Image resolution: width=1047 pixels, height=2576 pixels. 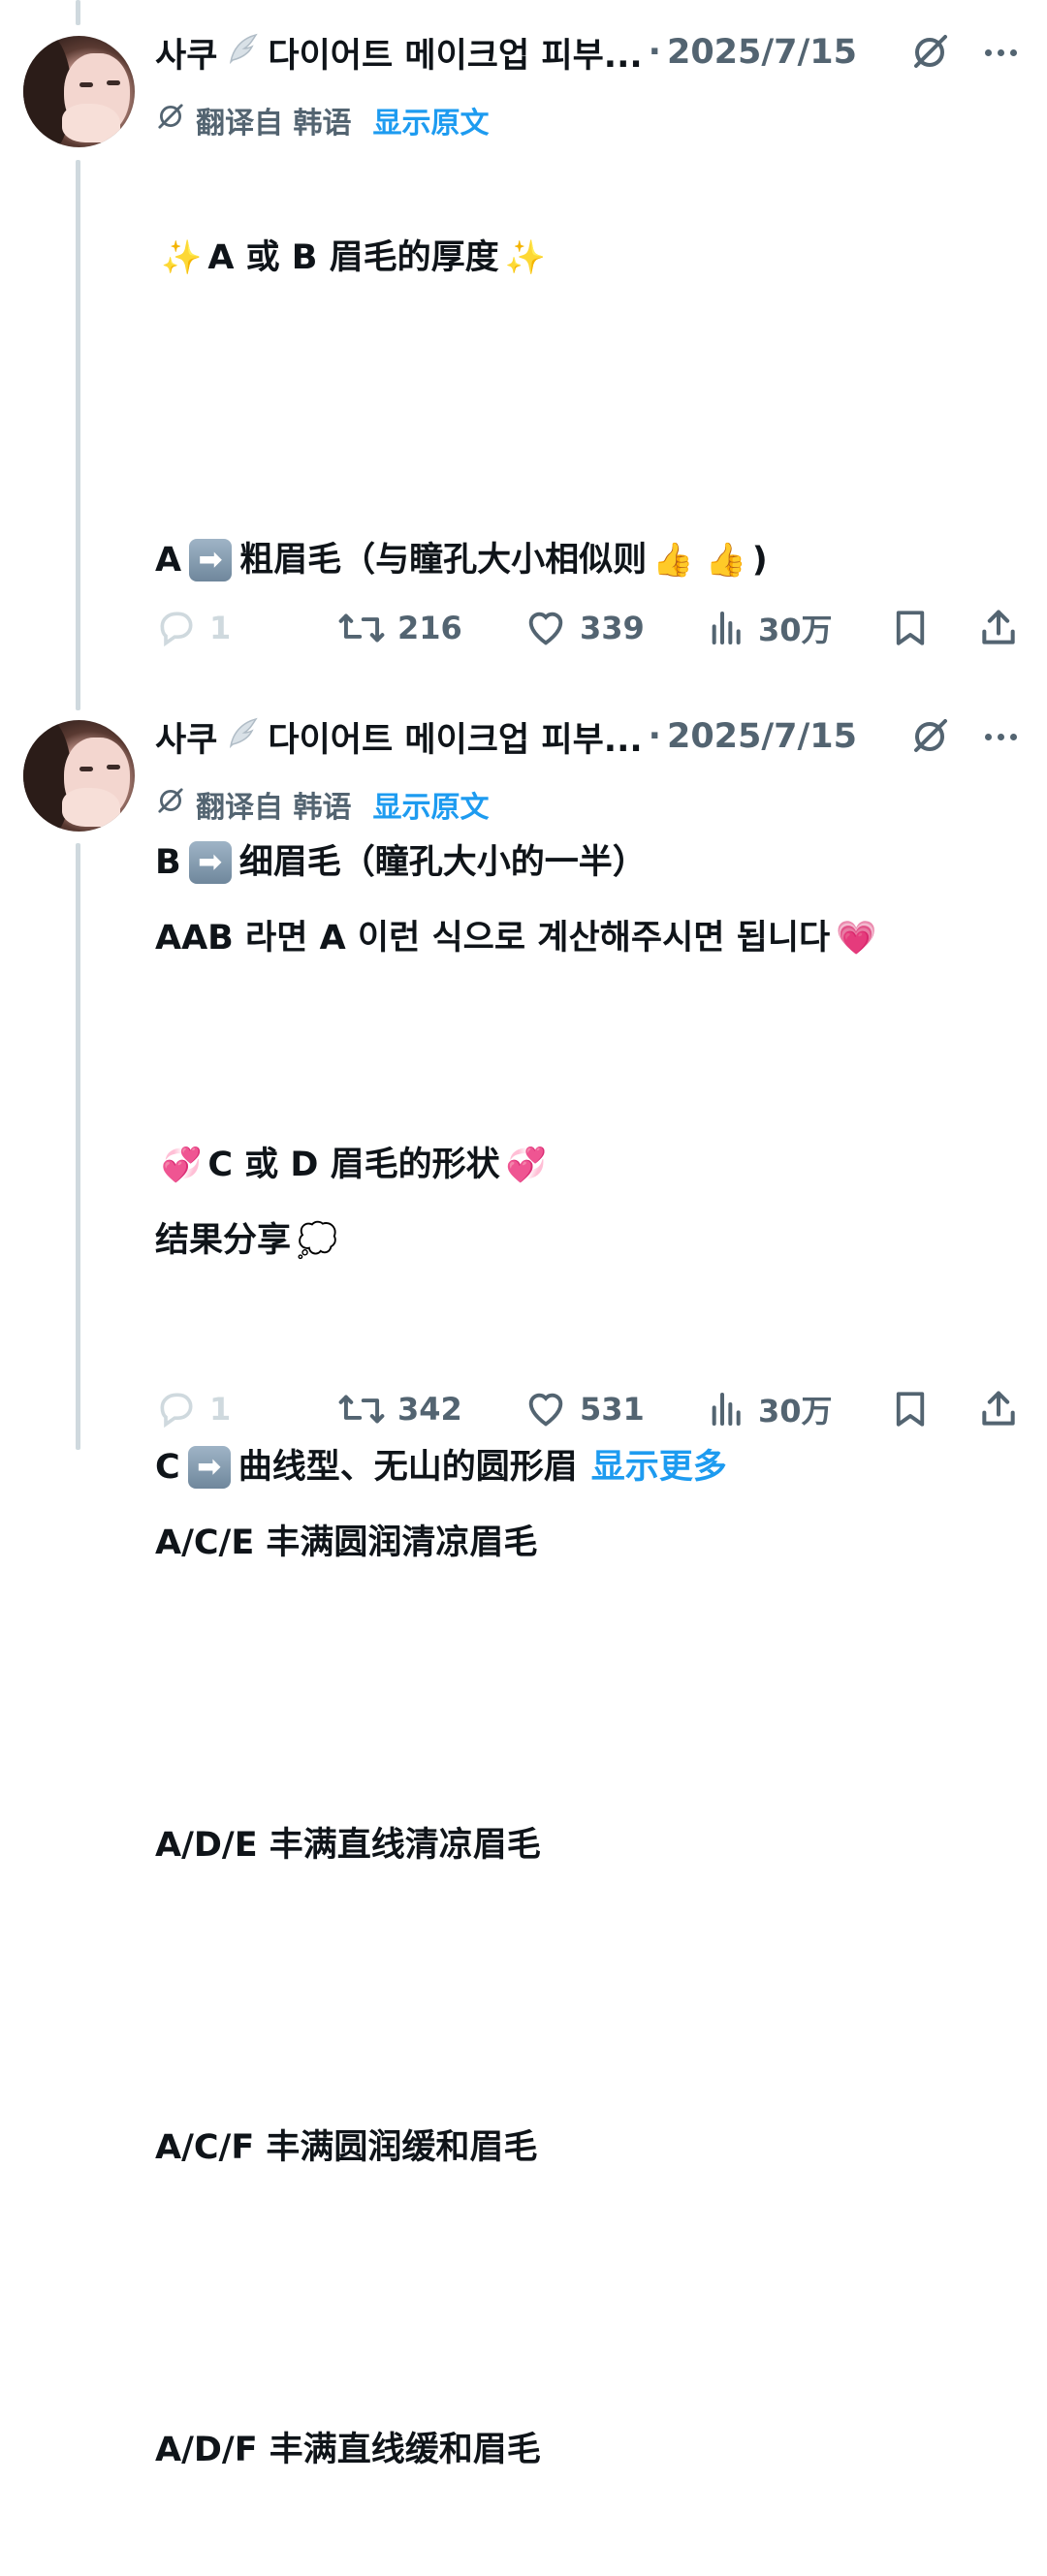 I want to click on text-line: A ➡ 粗眉毛（与瞳孔大小相似则 👍 👍 ), so click(x=461, y=560).